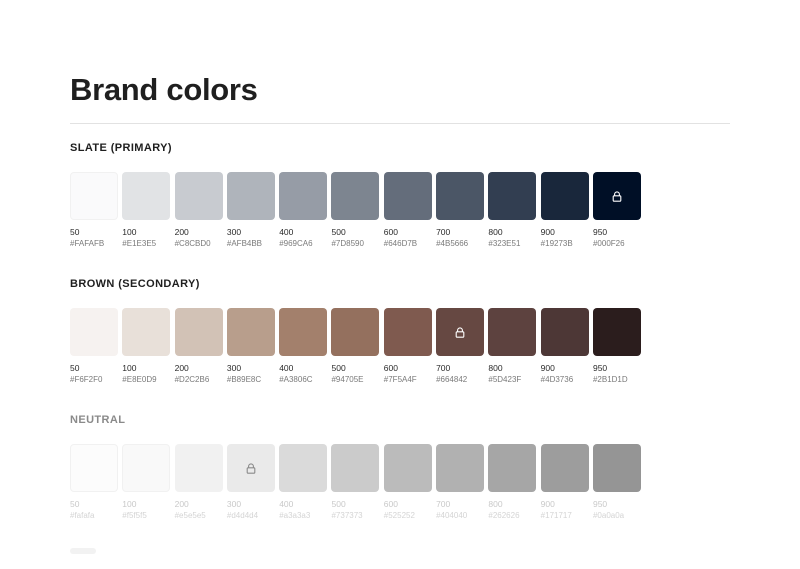 This screenshot has width=800, height=569. What do you see at coordinates (565, 243) in the screenshot?
I see `hex-label: #19273B` at bounding box center [565, 243].